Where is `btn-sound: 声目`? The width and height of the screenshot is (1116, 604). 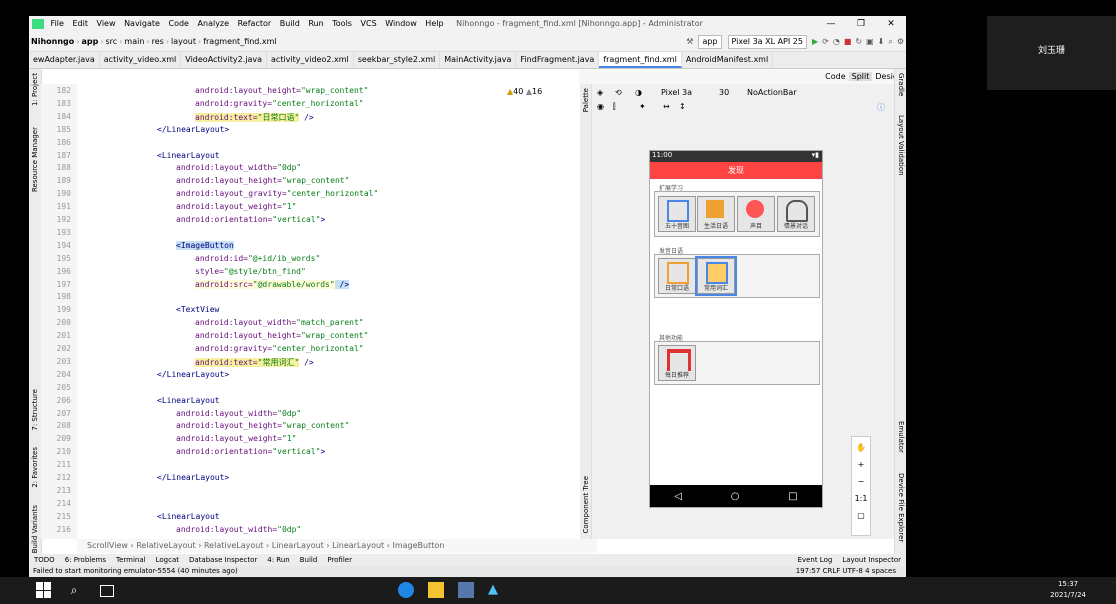 btn-sound: 声目 is located at coordinates (756, 214).